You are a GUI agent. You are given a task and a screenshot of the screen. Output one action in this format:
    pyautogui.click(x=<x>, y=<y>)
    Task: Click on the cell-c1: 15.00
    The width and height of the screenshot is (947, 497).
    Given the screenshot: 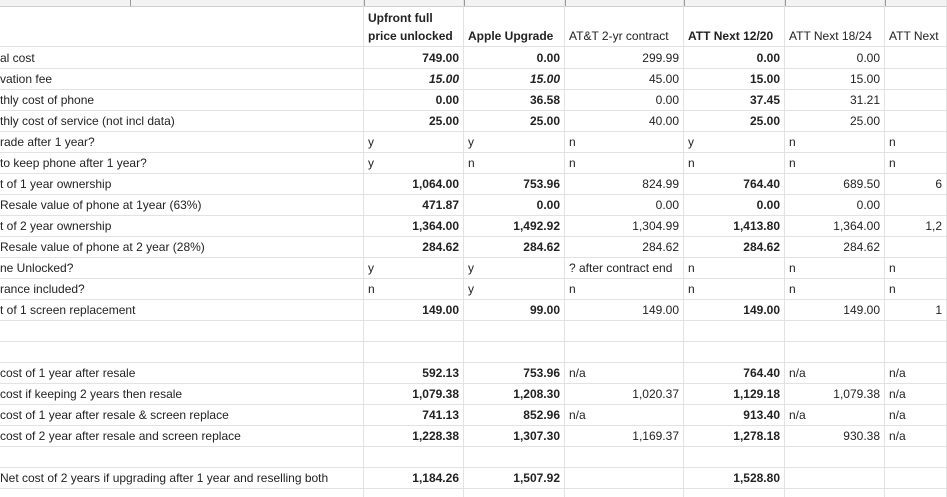 What is the action you would take?
    pyautogui.click(x=413, y=79)
    